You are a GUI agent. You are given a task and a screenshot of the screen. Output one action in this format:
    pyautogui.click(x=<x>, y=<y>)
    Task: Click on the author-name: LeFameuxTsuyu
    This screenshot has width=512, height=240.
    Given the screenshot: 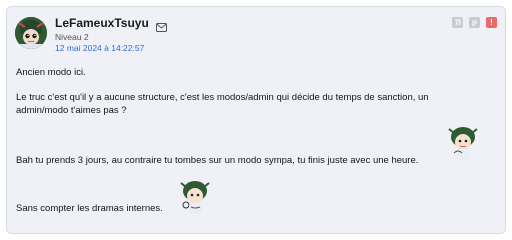 What is the action you would take?
    pyautogui.click(x=102, y=23)
    